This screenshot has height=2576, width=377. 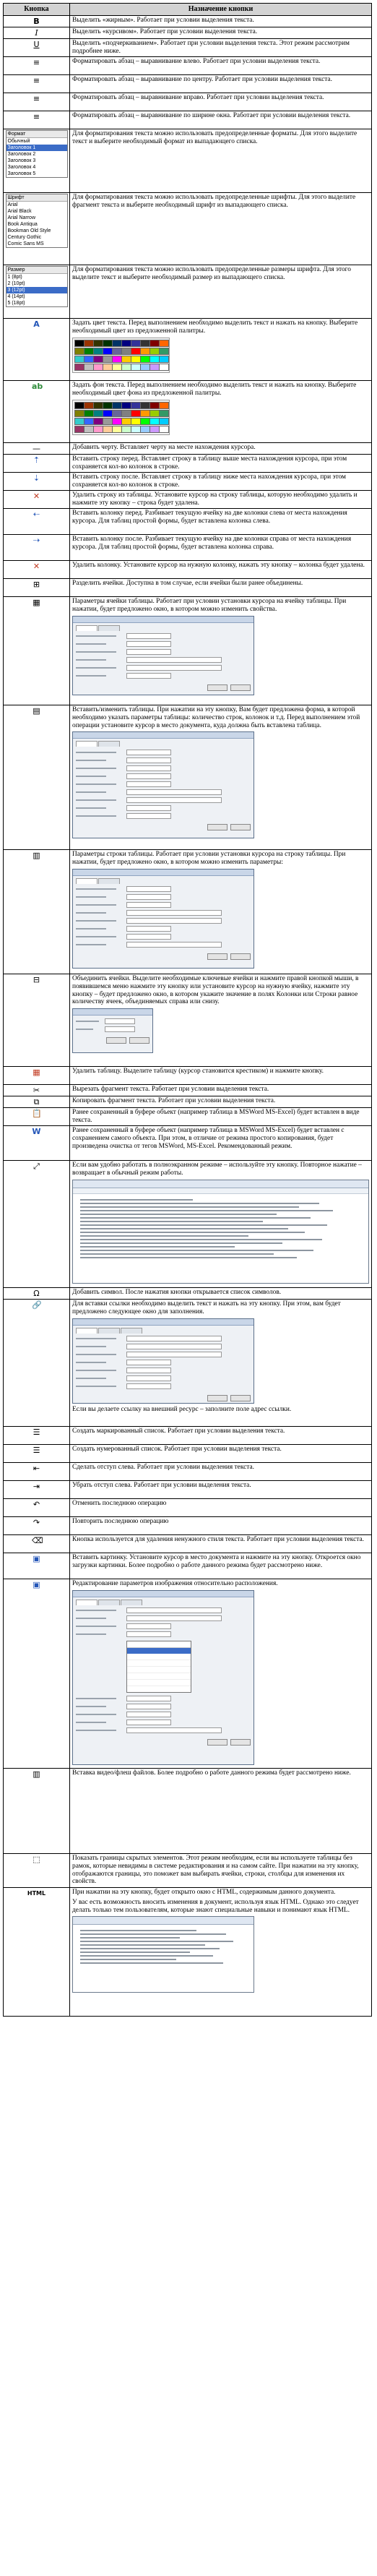 I want to click on insert-image-icon: ▣, so click(x=36, y=1559).